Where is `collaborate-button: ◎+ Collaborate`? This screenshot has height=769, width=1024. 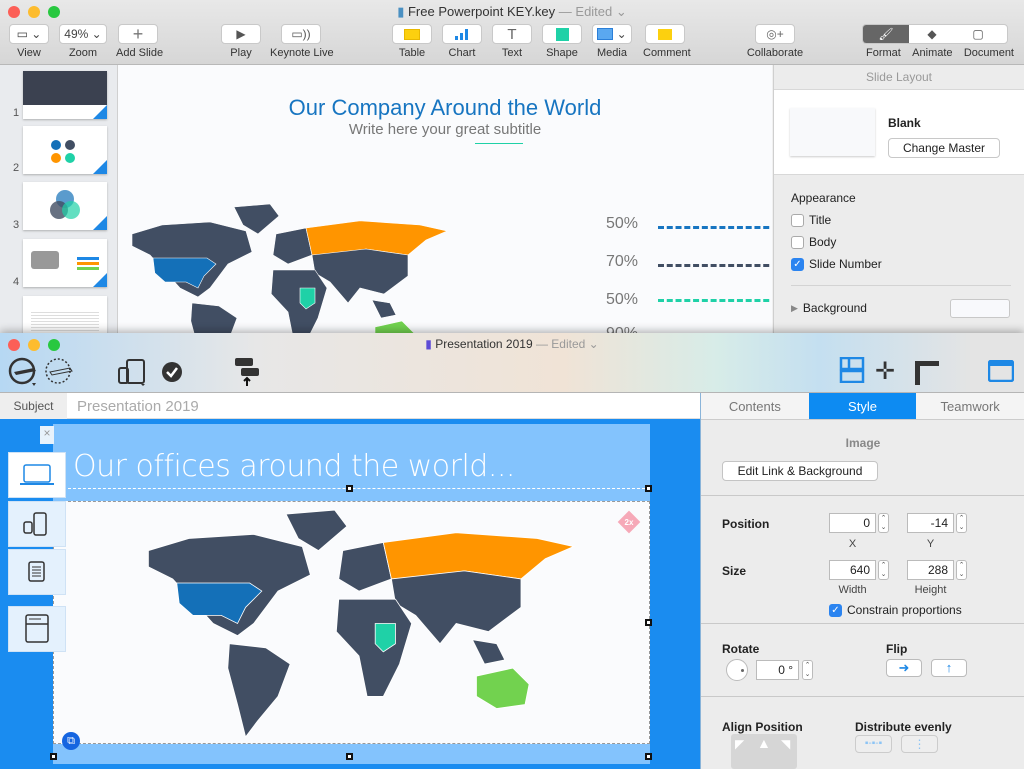 collaborate-button: ◎+ Collaborate is located at coordinates (775, 41).